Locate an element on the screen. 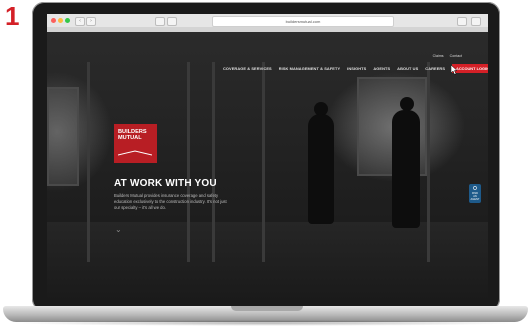 The height and width of the screenshot is (330, 531). share-icon is located at coordinates (462, 21).